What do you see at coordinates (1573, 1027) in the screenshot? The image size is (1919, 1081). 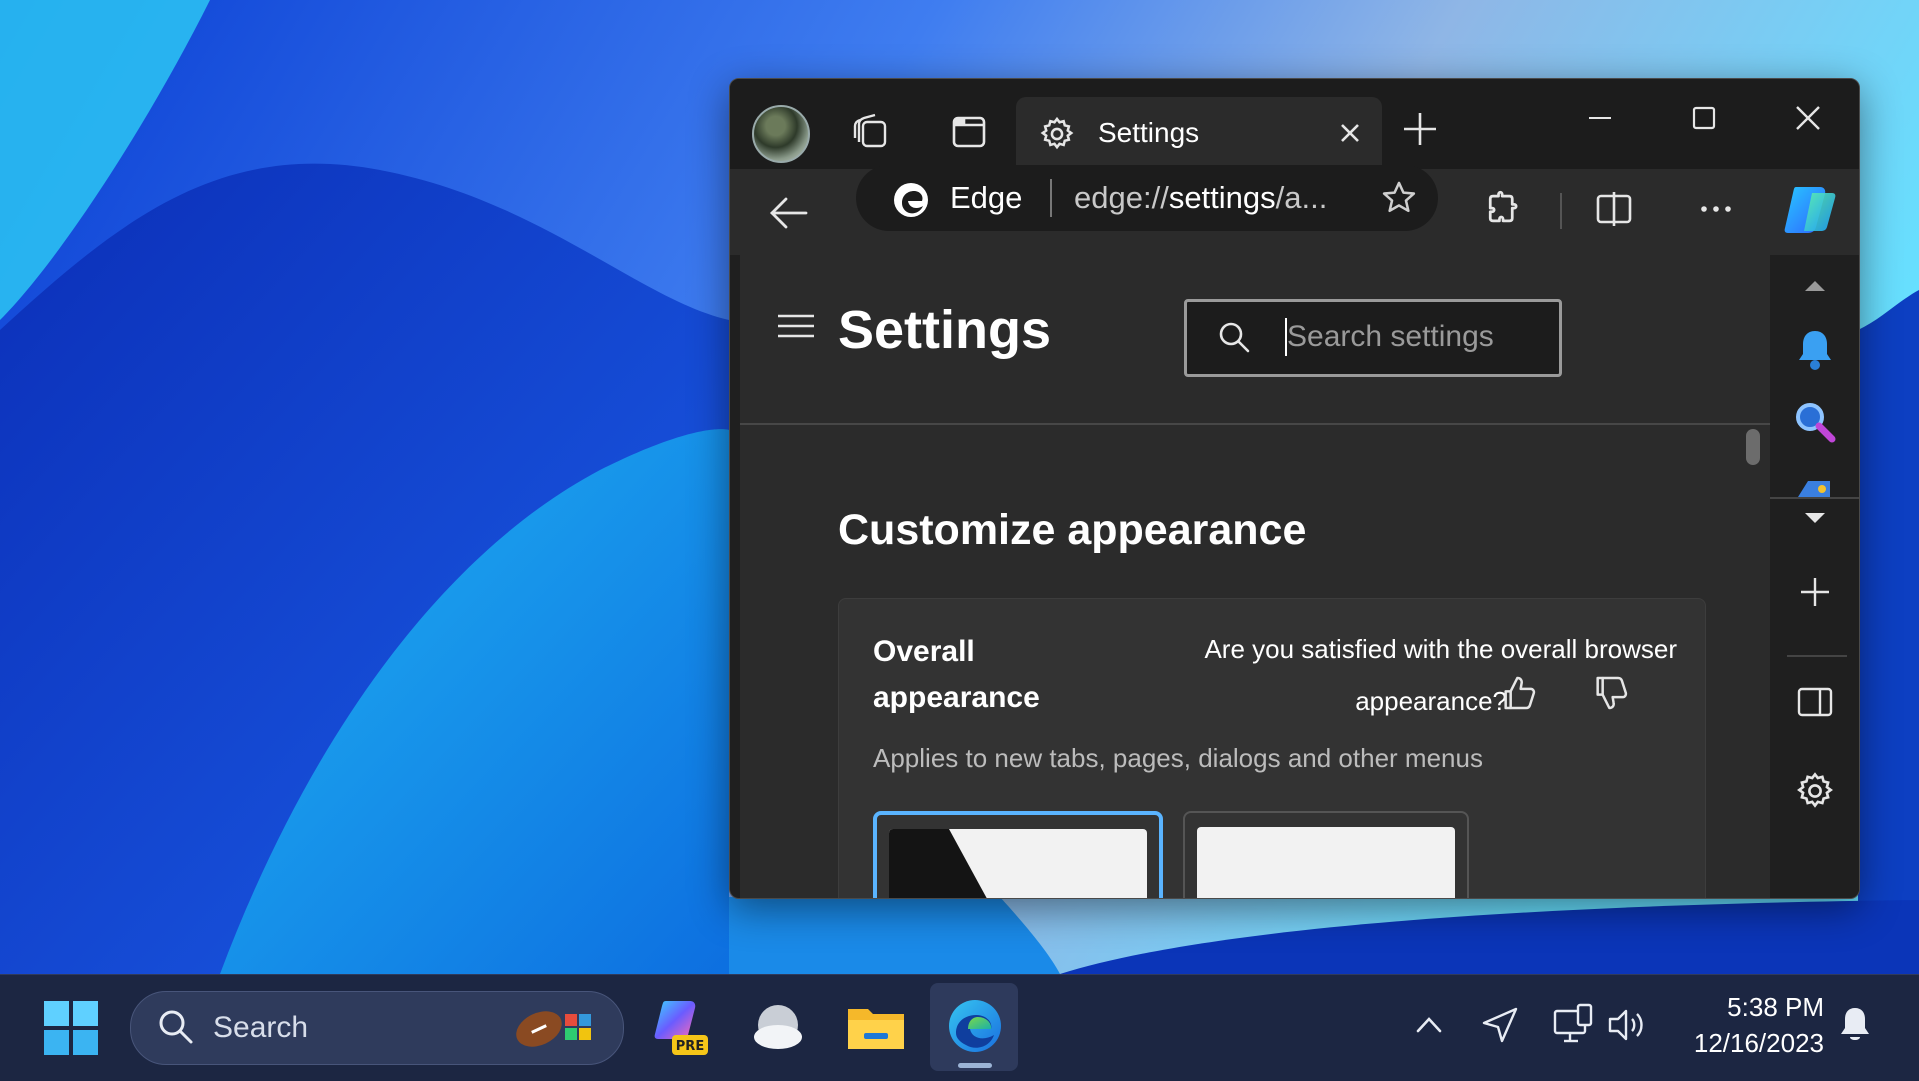 I see `network-icon` at bounding box center [1573, 1027].